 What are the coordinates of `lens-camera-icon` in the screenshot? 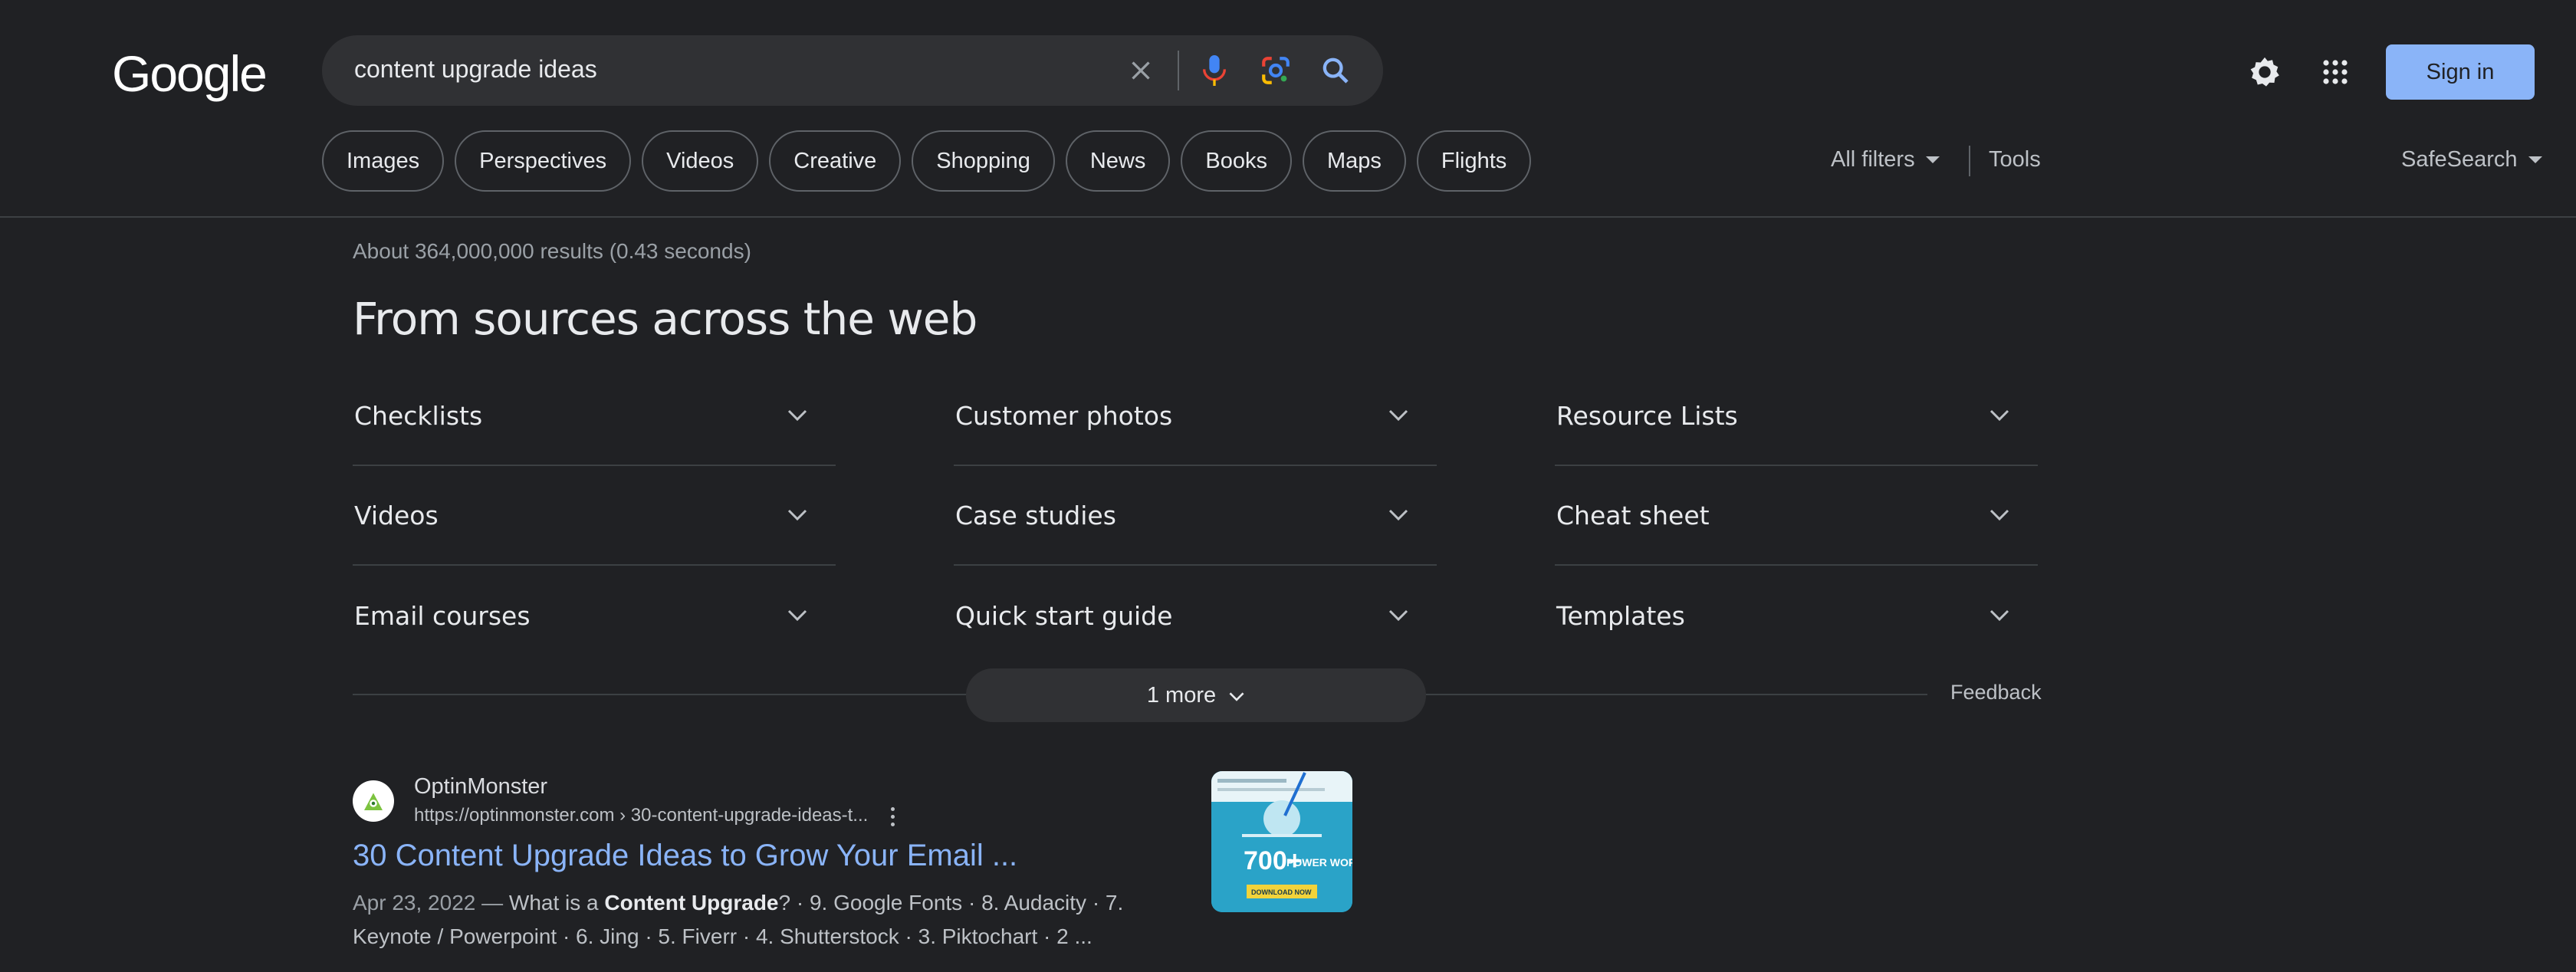 It's located at (1276, 70).